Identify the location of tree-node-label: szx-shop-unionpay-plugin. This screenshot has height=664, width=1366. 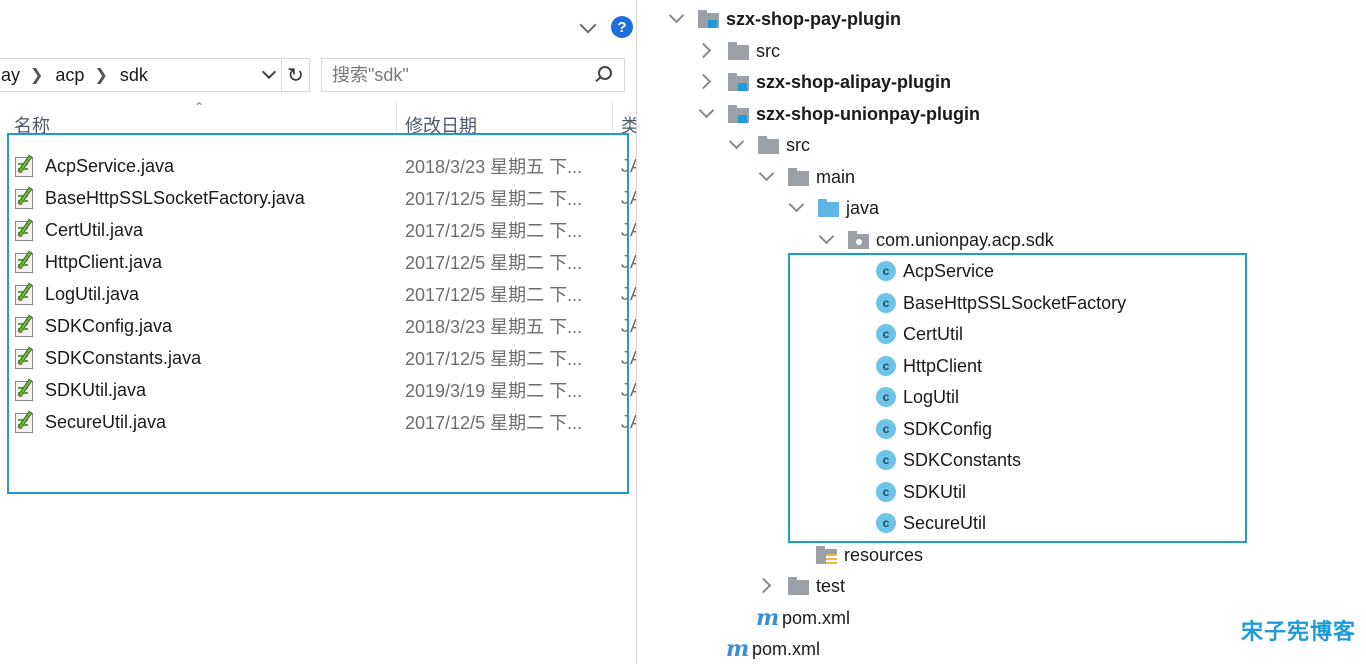
(868, 113).